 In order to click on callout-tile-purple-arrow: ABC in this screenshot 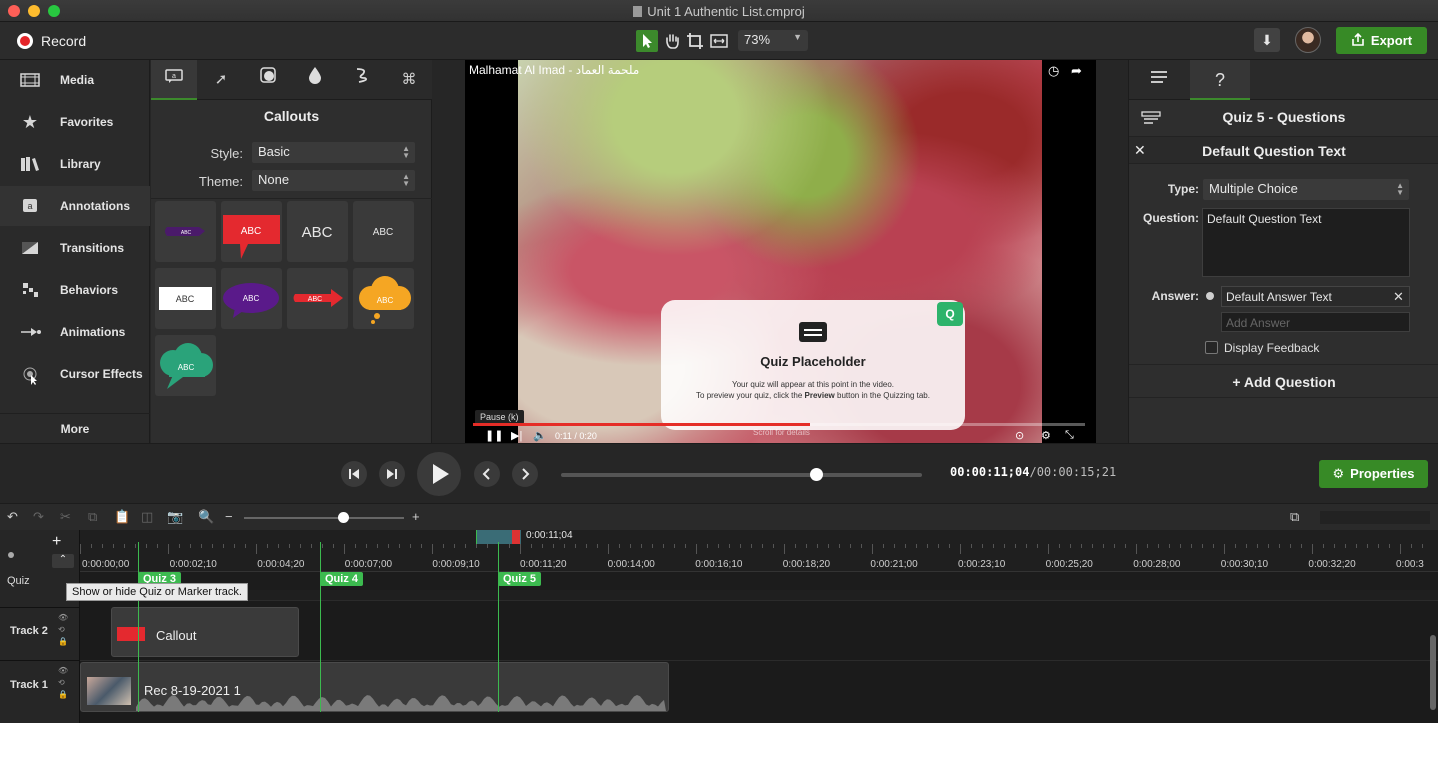, I will do `click(185, 231)`.